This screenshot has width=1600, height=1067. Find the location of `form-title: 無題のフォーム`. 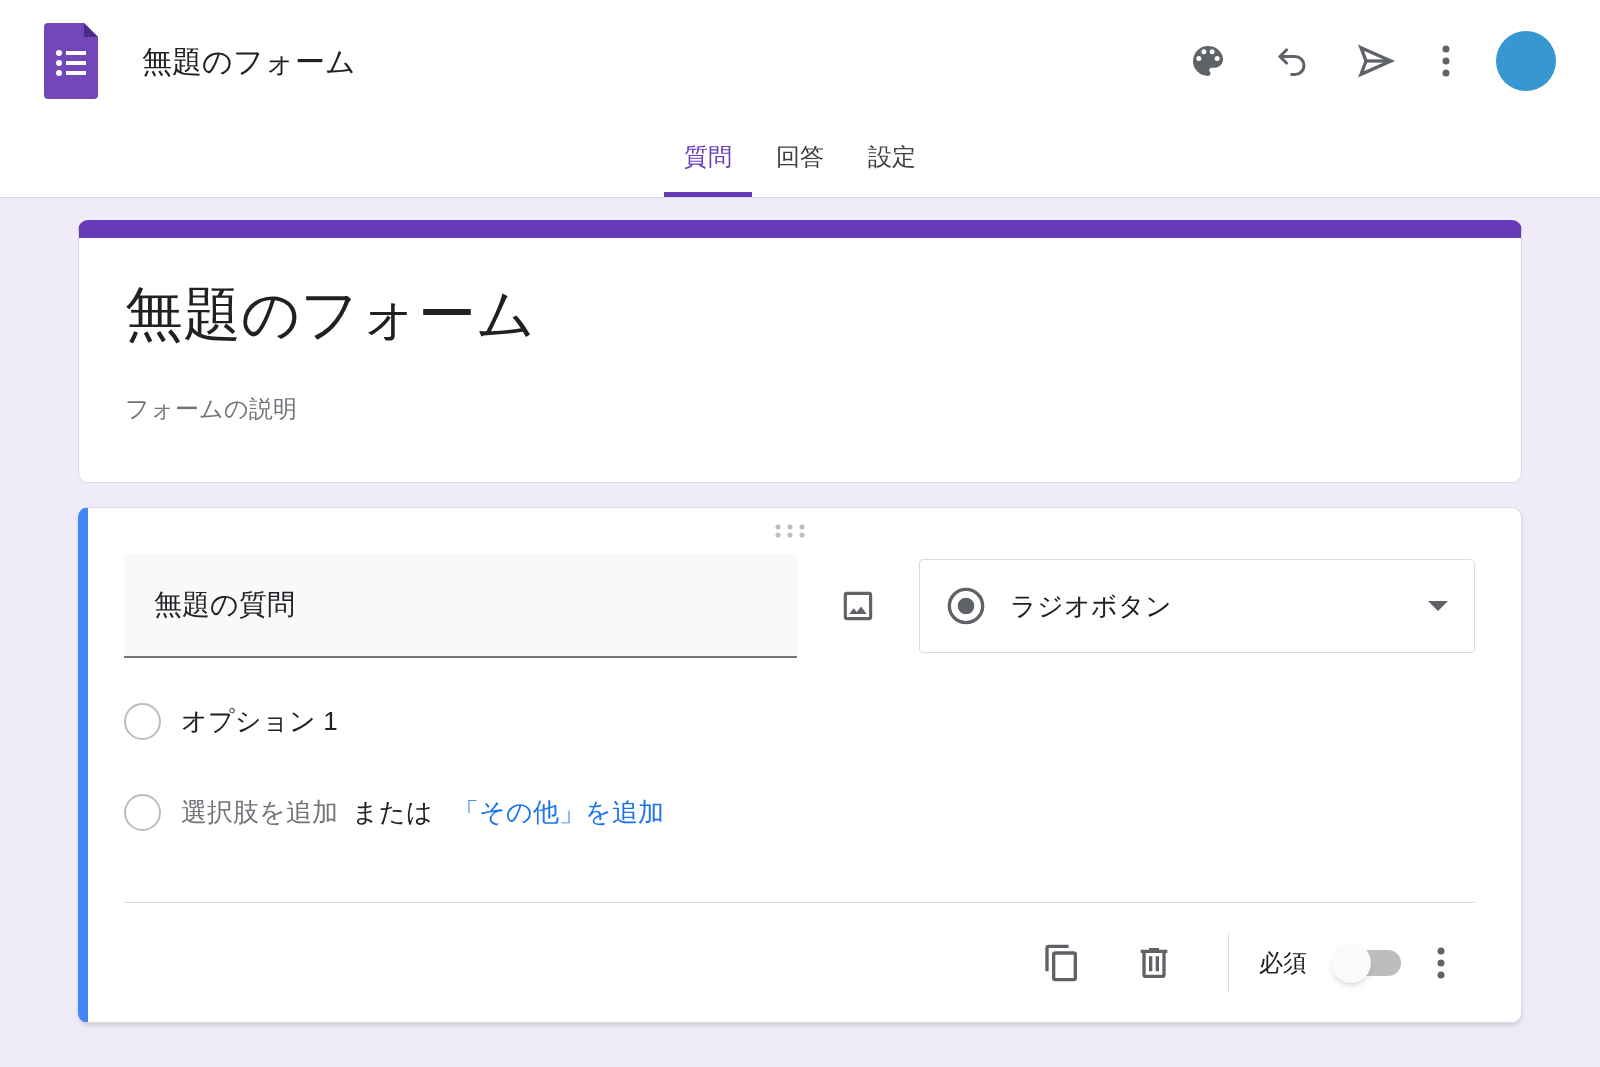

form-title: 無題のフォーム is located at coordinates (249, 61).